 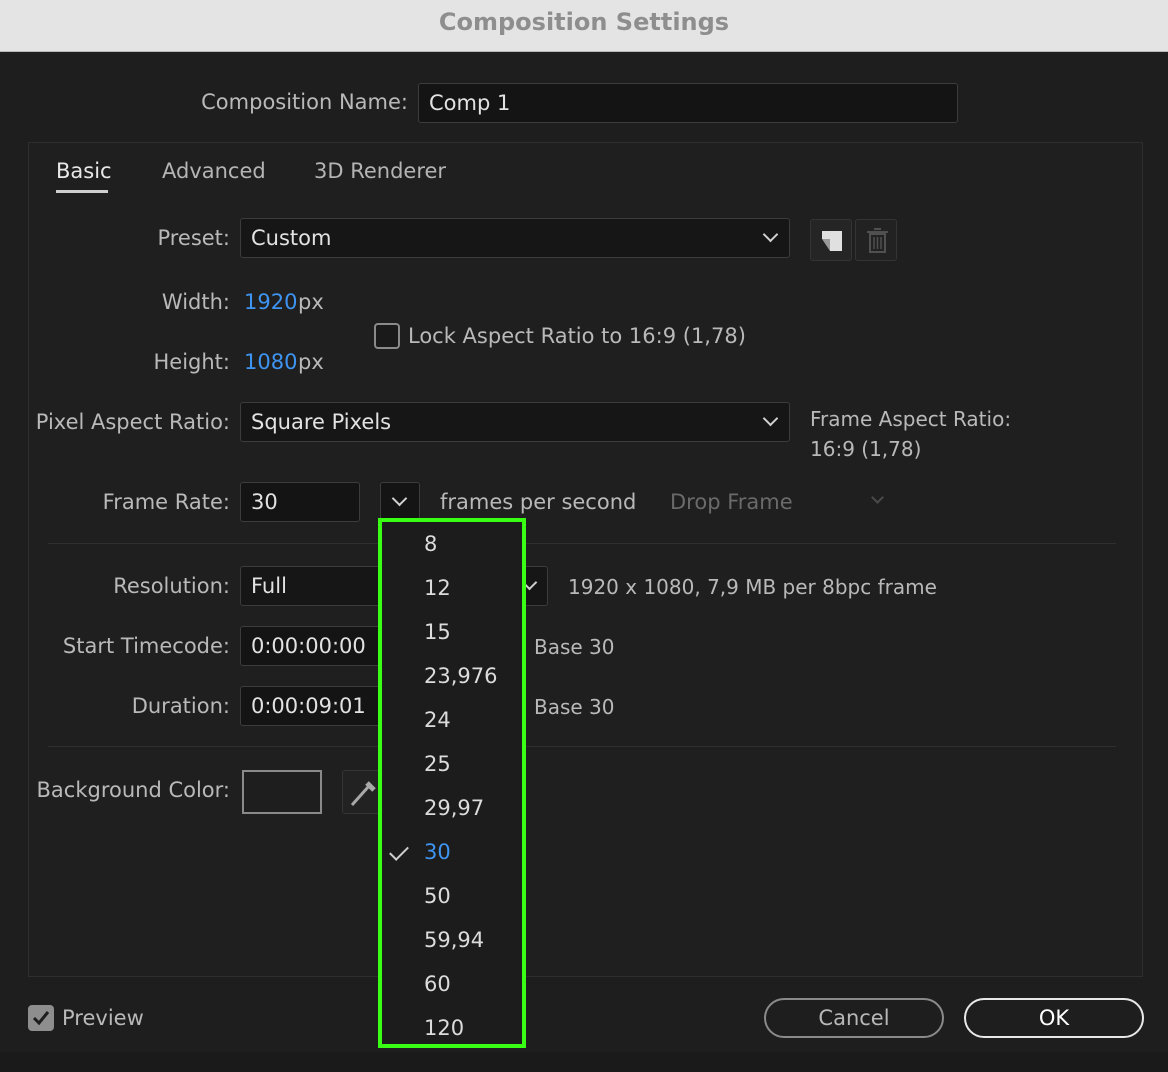 I want to click on background-color-label: Background Color:, so click(x=133, y=790).